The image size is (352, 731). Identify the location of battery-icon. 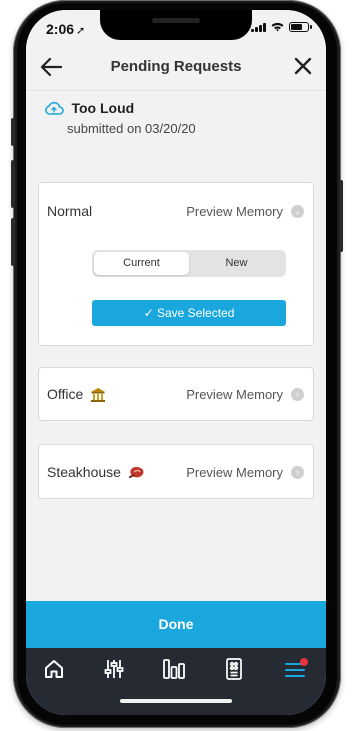
(299, 27).